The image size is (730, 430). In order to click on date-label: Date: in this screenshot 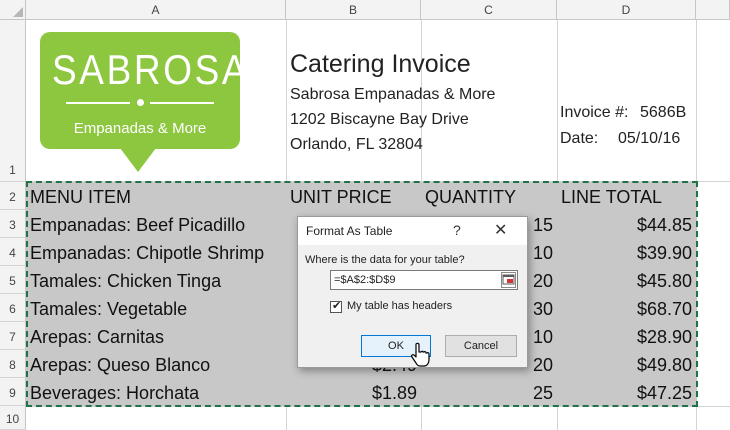, I will do `click(579, 139)`.